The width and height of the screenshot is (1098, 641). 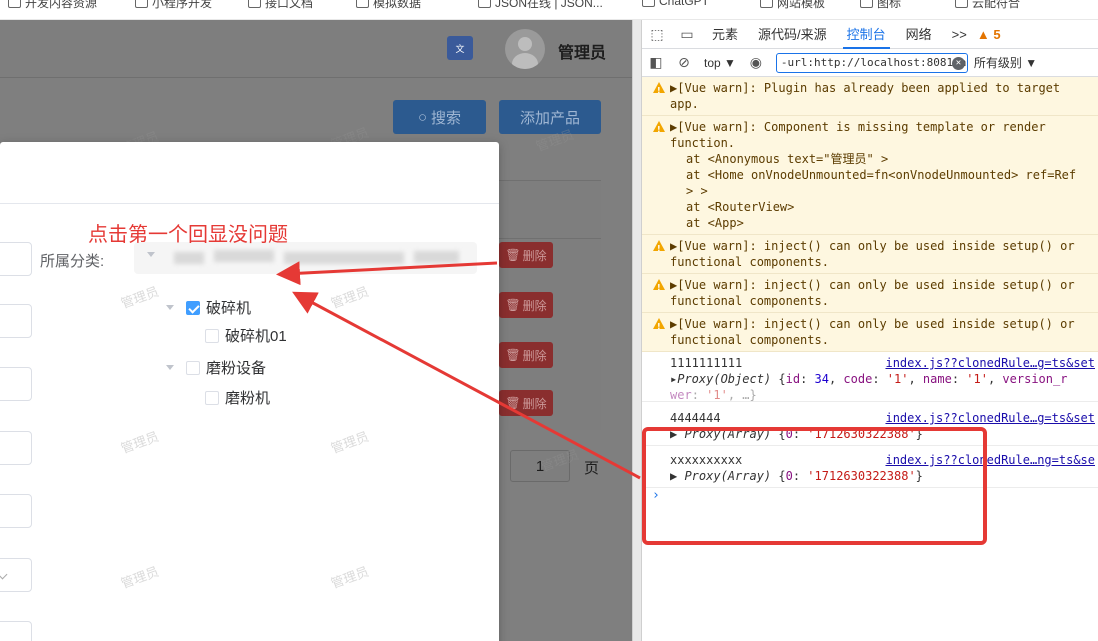 I want to click on warning-count-badge: ▲ 5, so click(x=989, y=34).